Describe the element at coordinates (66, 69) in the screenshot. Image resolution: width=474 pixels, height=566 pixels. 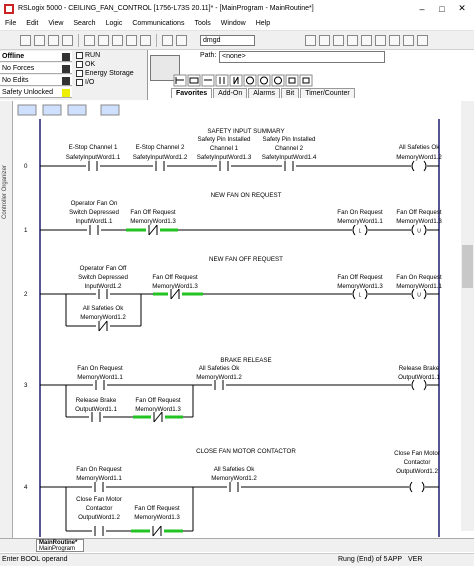
I see `forces-dropdown-icon` at that location.